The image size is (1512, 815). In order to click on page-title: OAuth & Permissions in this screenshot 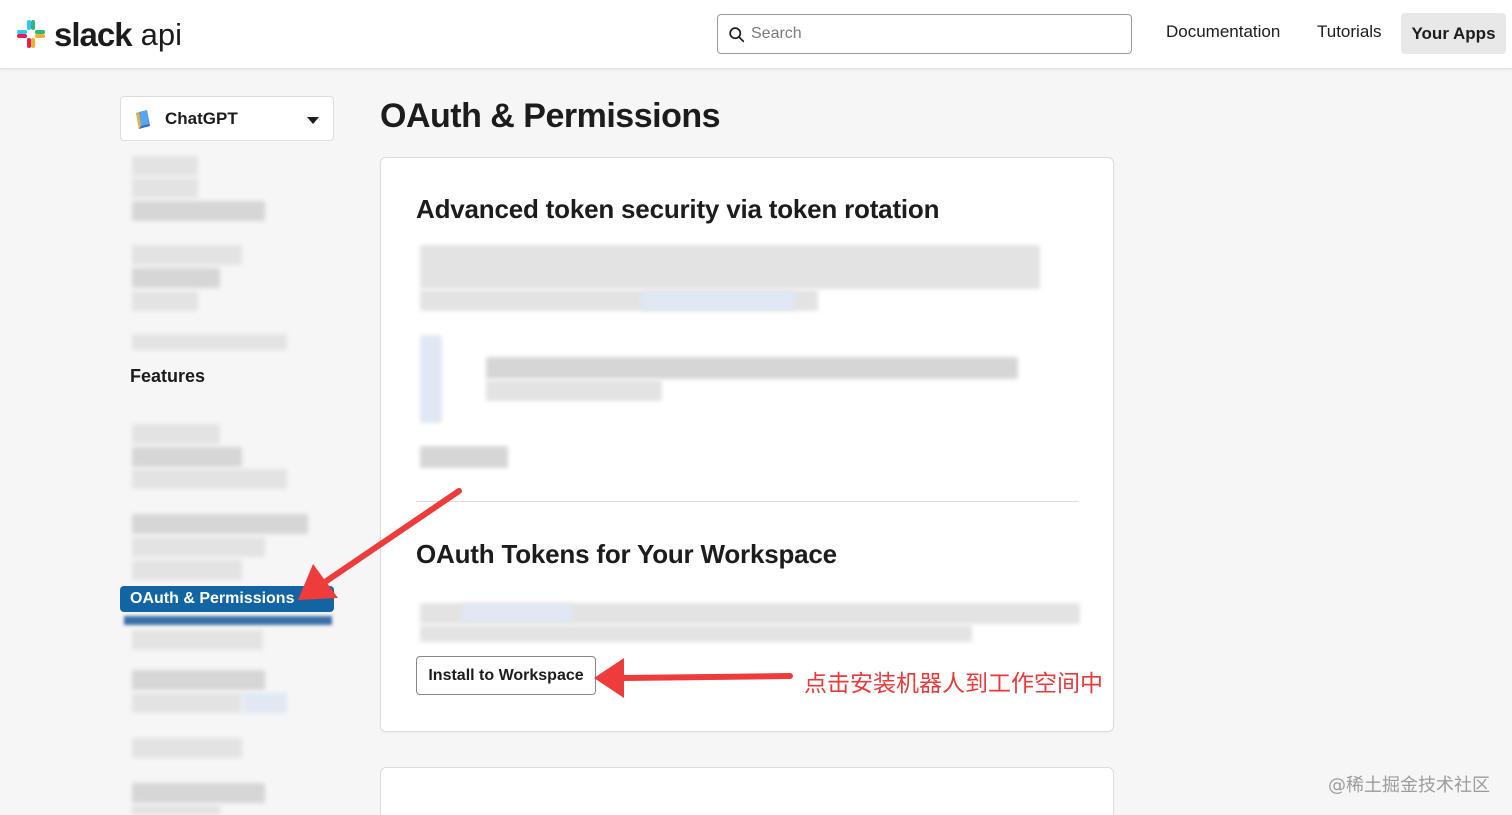, I will do `click(550, 116)`.